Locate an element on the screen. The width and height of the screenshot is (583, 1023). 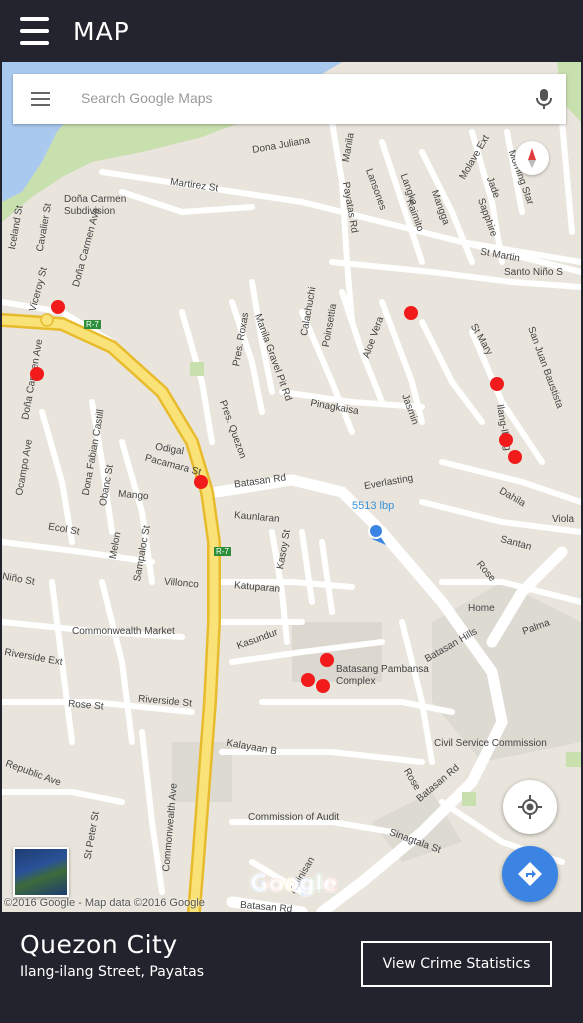
directions-icon is located at coordinates (530, 874).